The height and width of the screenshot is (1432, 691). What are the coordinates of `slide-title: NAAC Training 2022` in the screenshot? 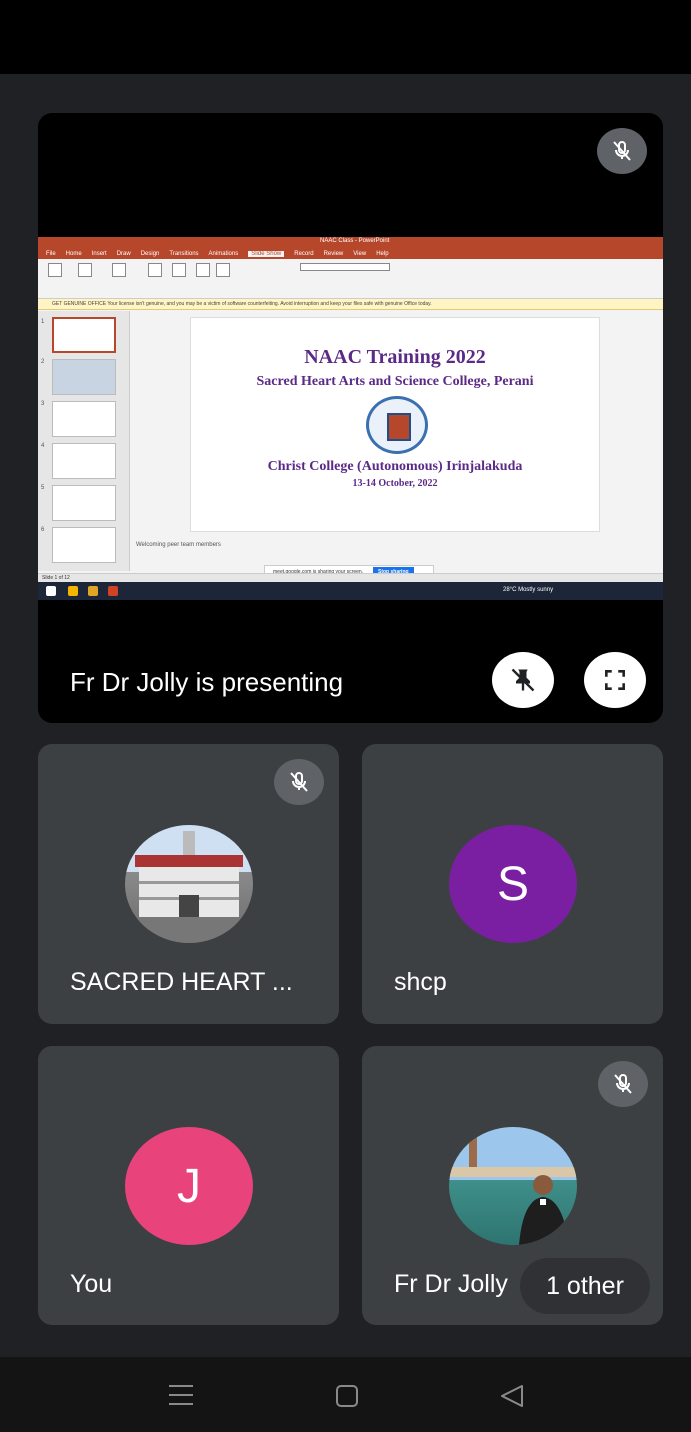 It's located at (395, 357).